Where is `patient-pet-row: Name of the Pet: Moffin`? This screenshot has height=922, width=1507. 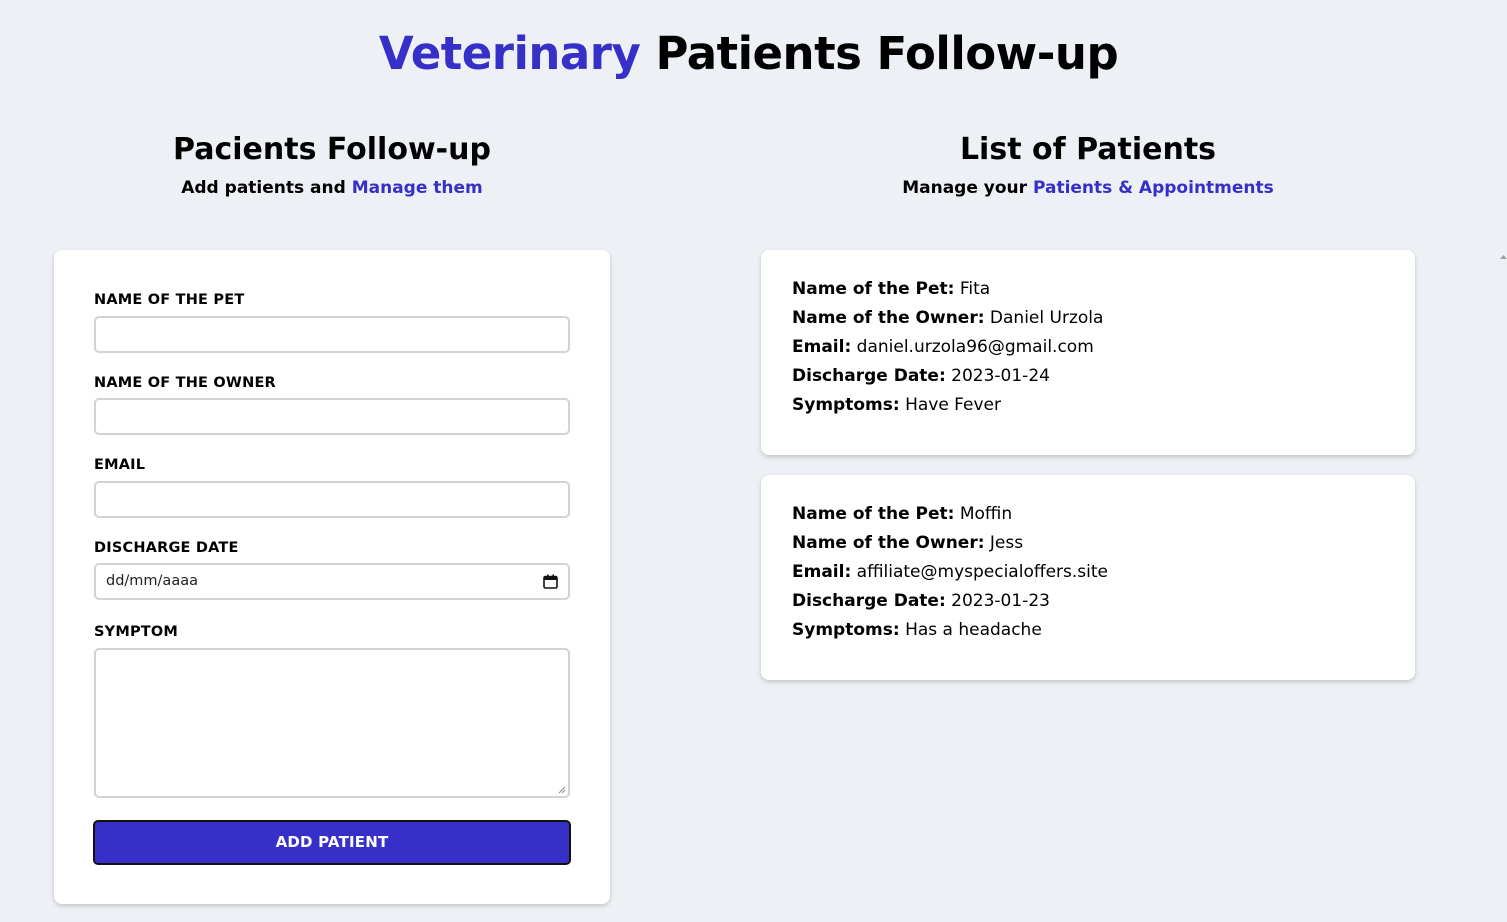 patient-pet-row: Name of the Pet: Moffin is located at coordinates (902, 514).